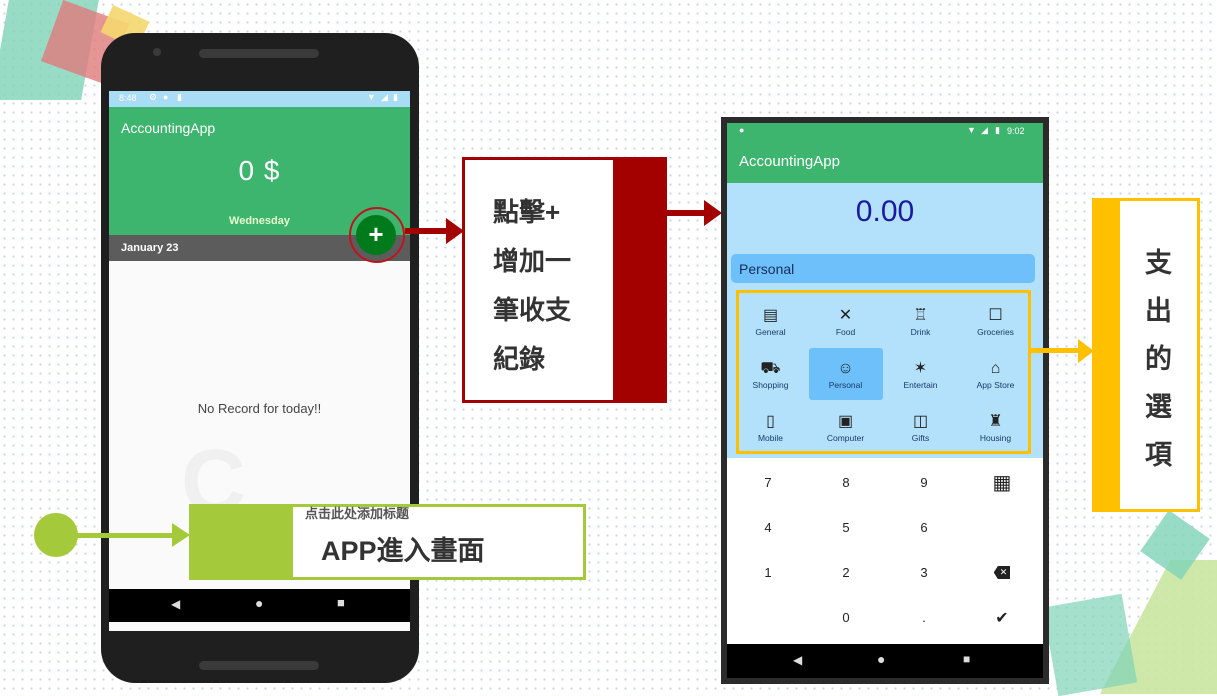 Image resolution: width=1217 pixels, height=696 pixels. Describe the element at coordinates (845, 331) in the screenshot. I see `category-label: Food` at that location.